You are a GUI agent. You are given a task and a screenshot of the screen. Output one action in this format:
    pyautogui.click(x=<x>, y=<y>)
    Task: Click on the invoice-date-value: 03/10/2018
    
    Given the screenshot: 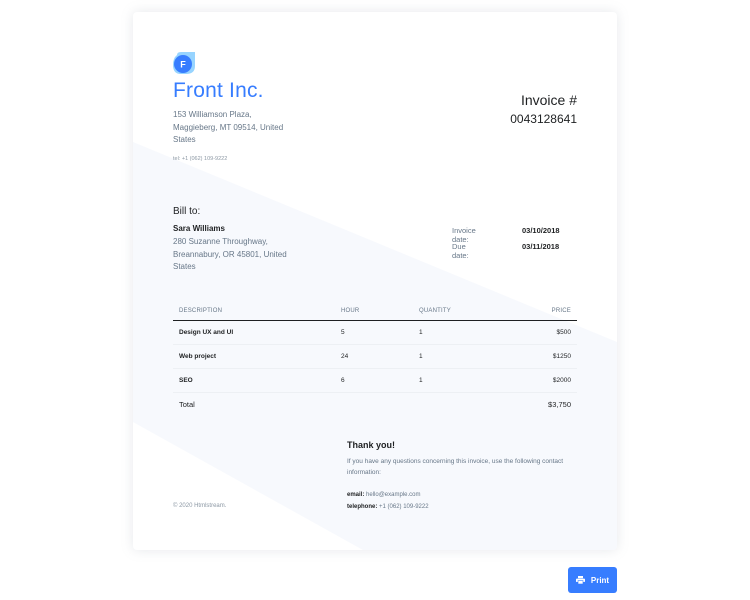 What is the action you would take?
    pyautogui.click(x=541, y=230)
    